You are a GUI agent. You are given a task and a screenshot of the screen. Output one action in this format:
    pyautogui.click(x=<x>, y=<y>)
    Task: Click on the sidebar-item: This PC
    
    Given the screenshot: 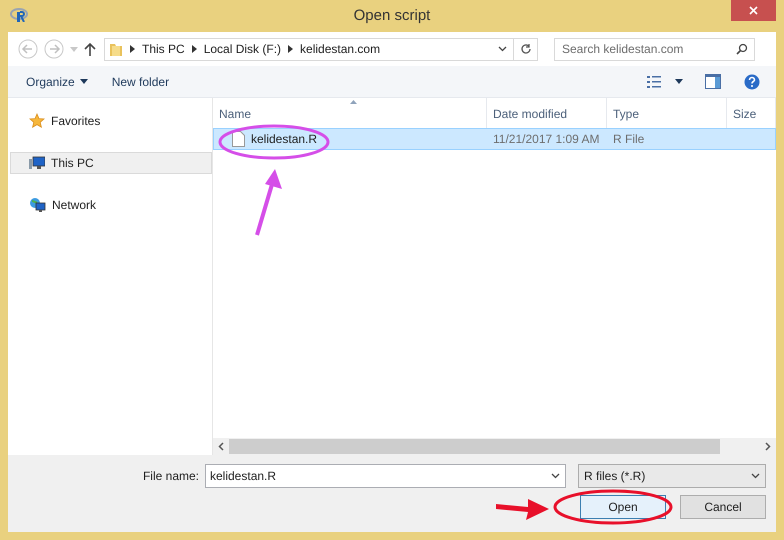 What is the action you would take?
    pyautogui.click(x=111, y=163)
    